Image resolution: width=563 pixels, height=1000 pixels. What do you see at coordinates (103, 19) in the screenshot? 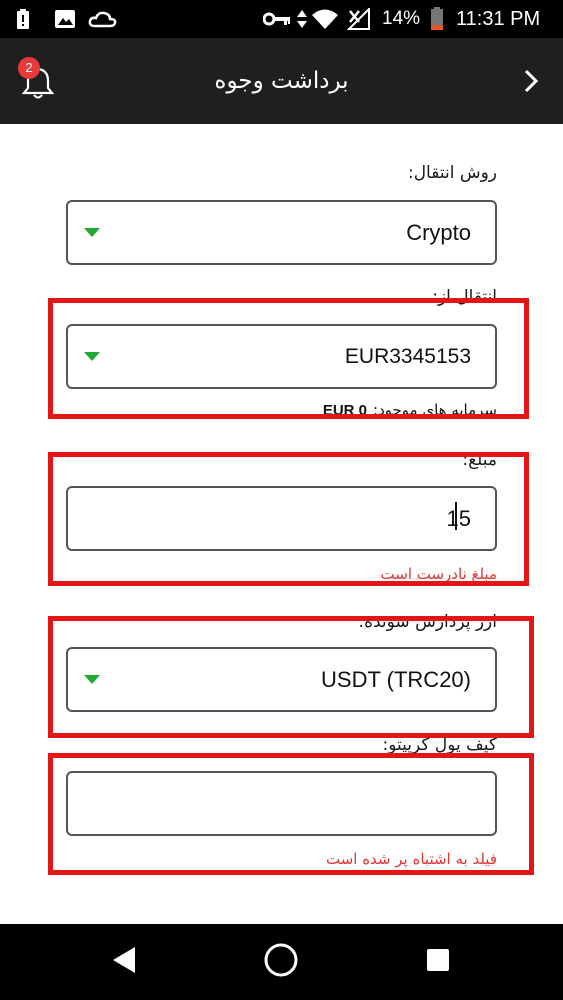
I see `cloud-icon` at bounding box center [103, 19].